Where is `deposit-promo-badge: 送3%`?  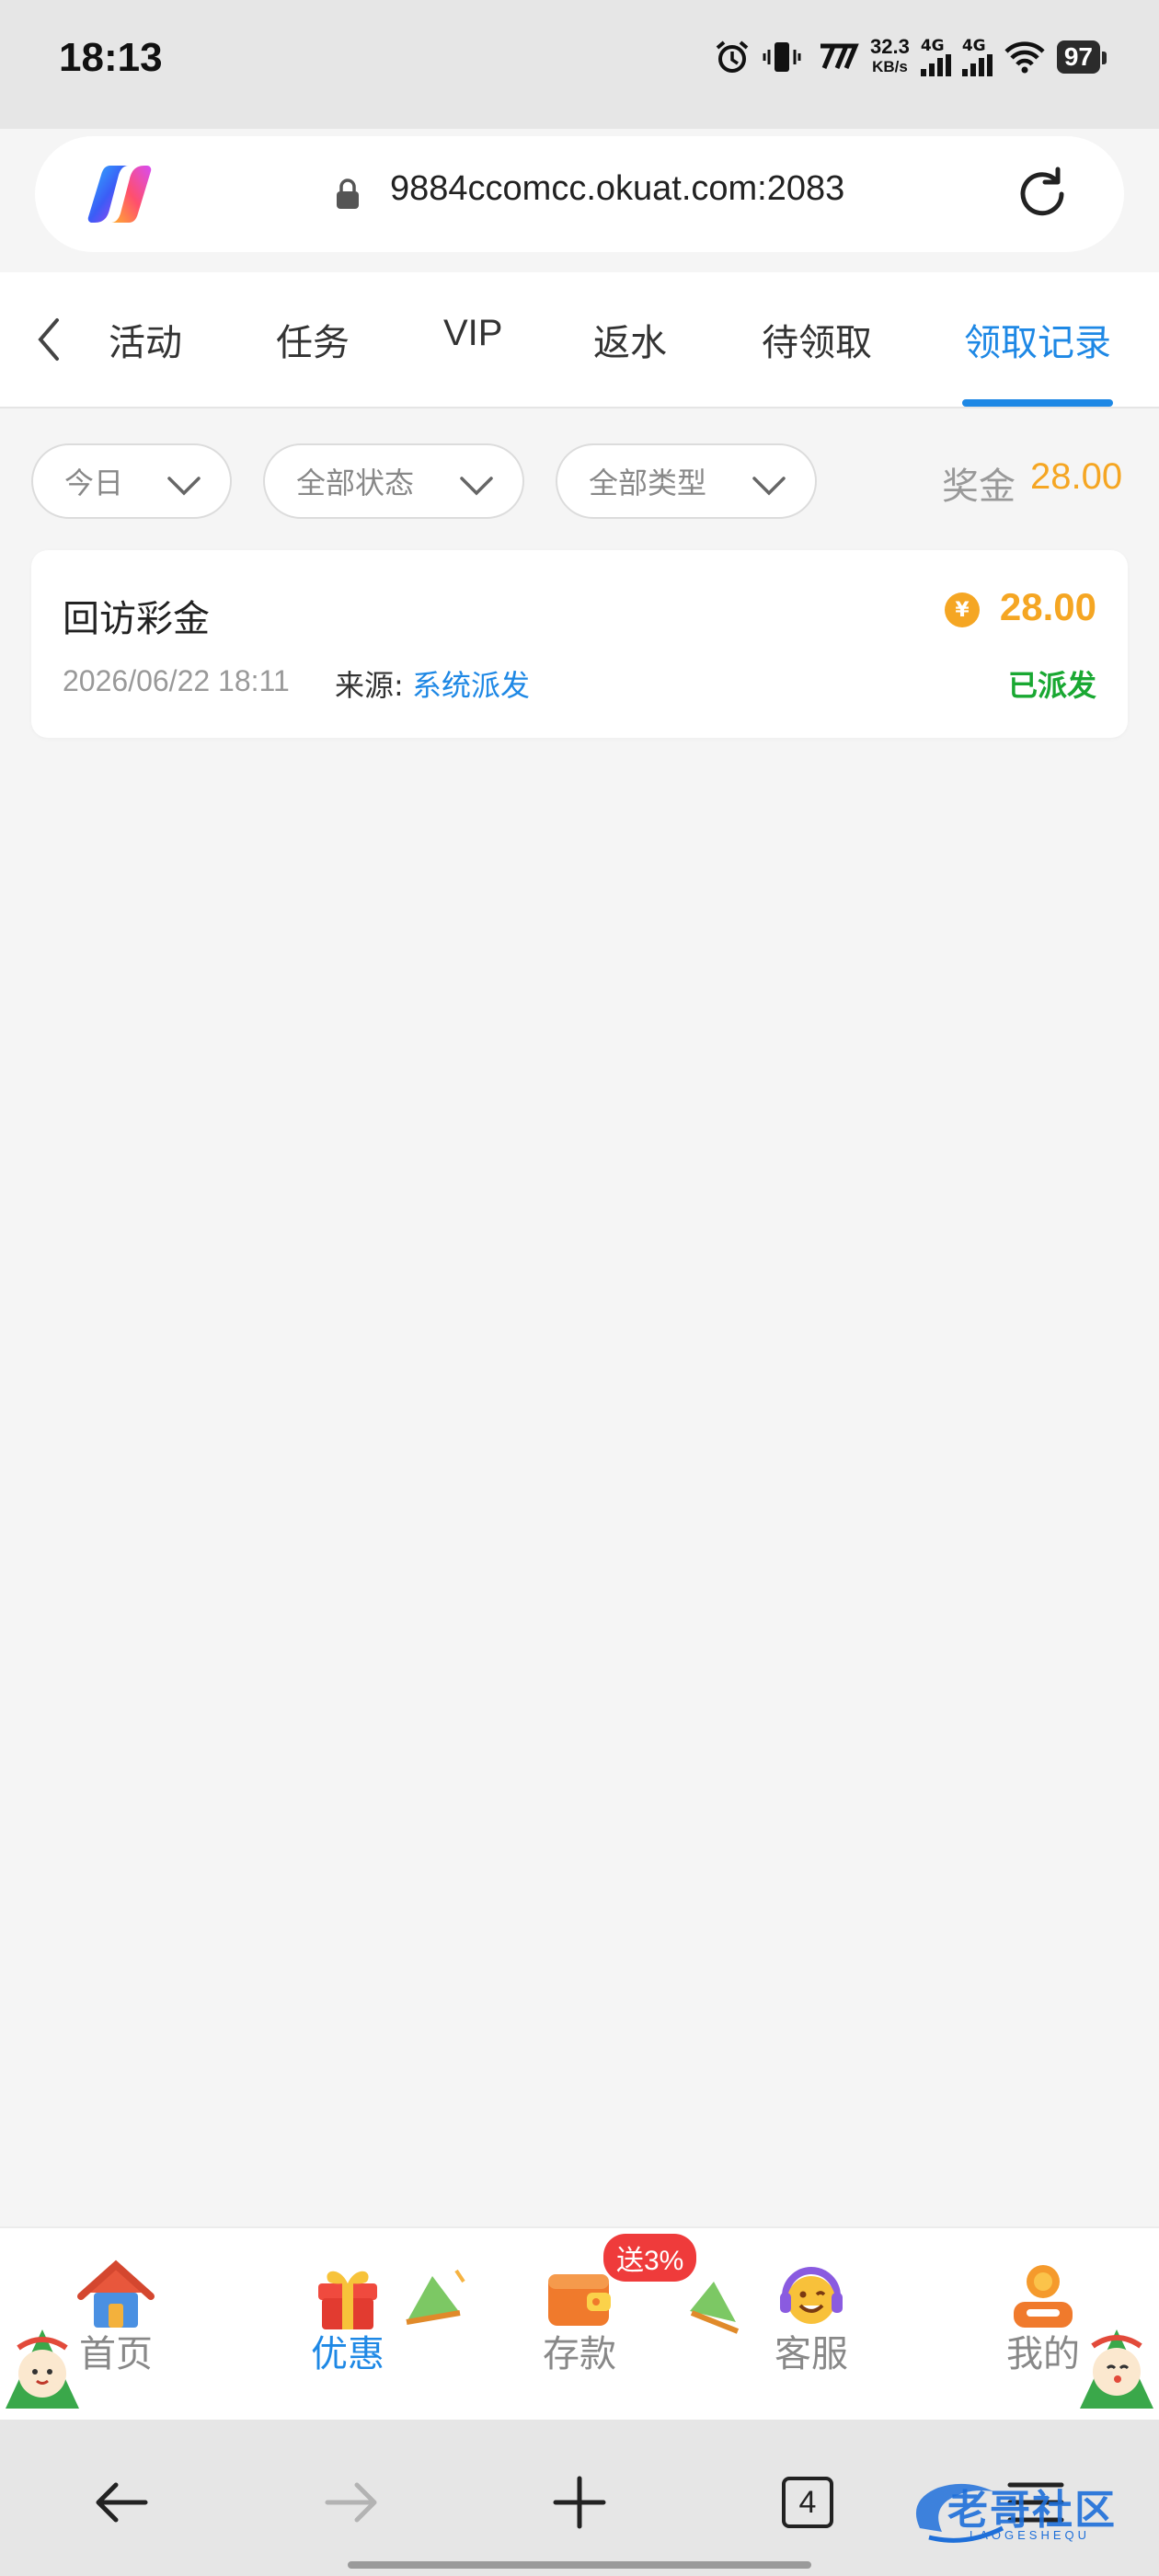
deposit-promo-badge: 送3% is located at coordinates (650, 2258).